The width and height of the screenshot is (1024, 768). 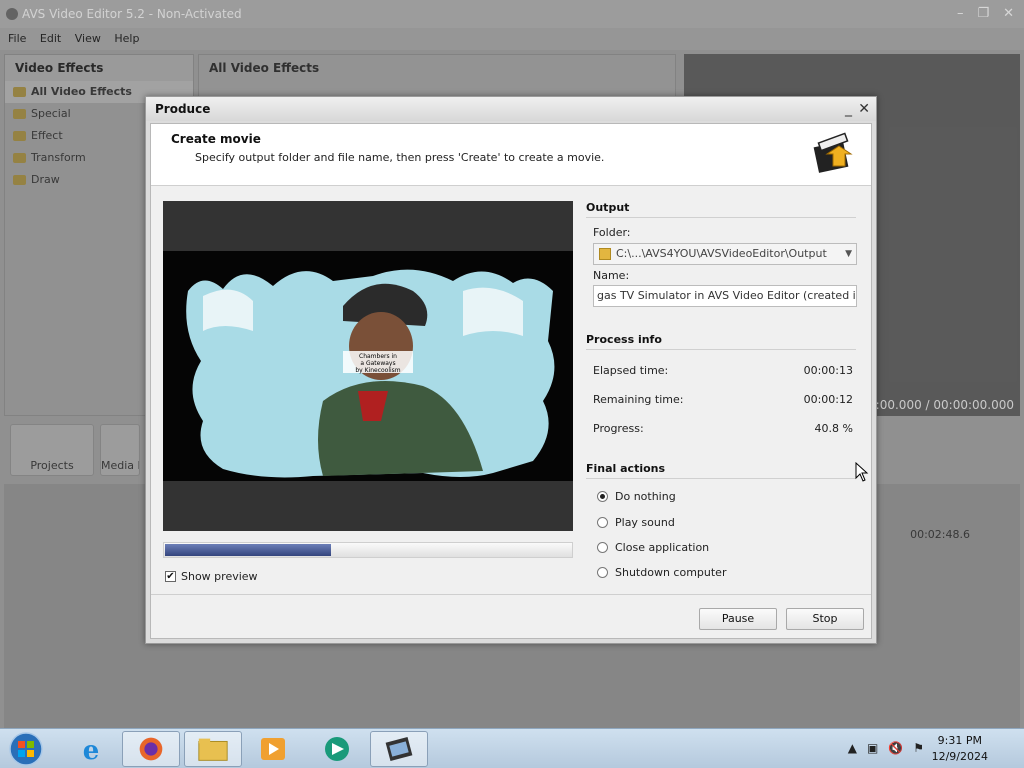 I want to click on action-center-flag-icon: ⚑, so click(x=918, y=748).